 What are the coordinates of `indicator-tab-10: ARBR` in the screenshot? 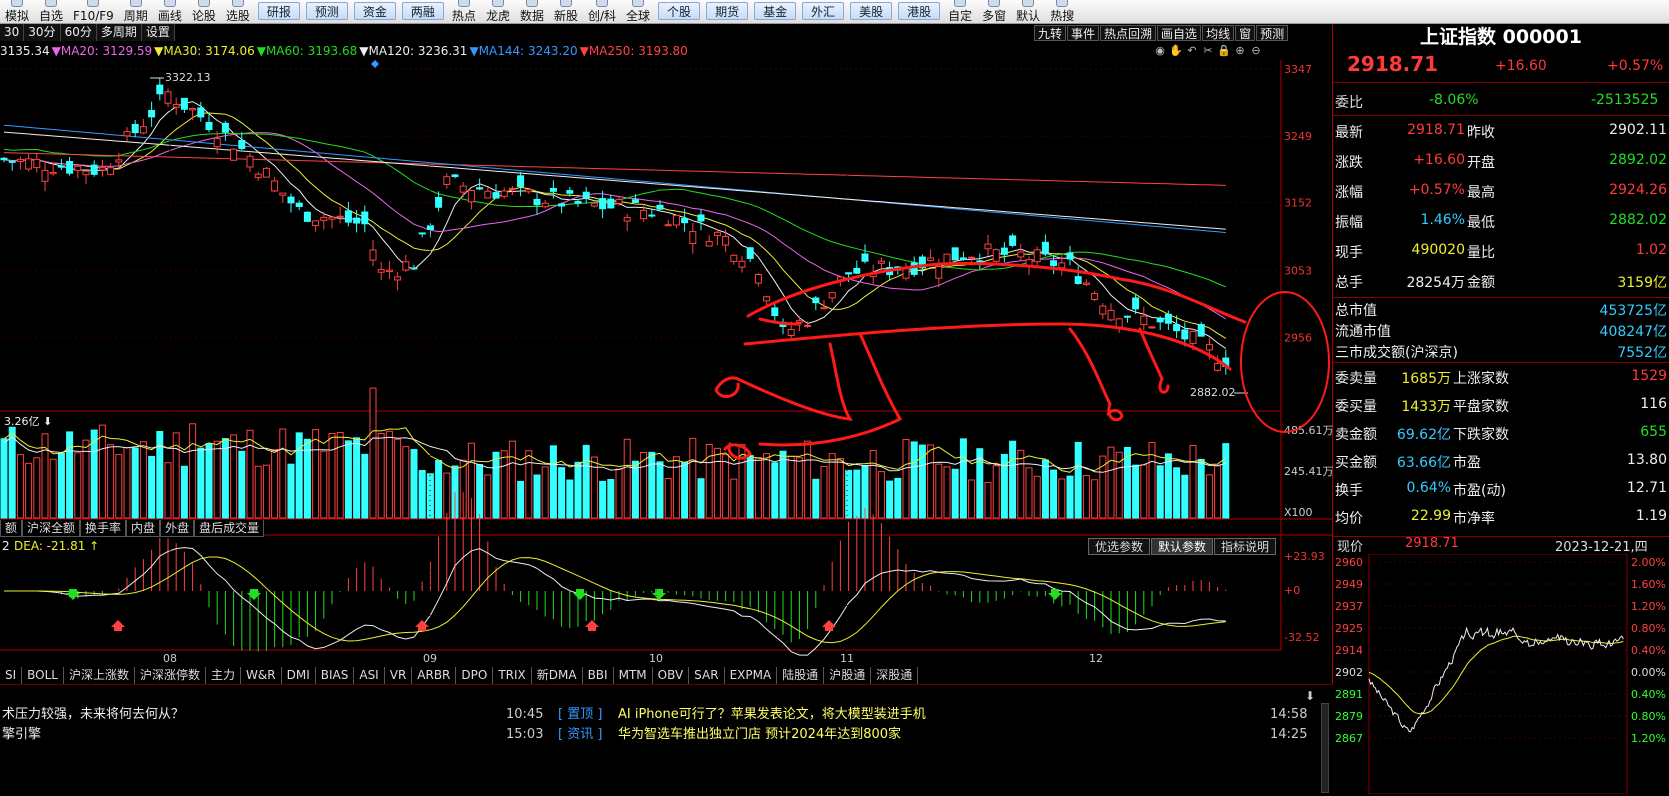 It's located at (434, 675).